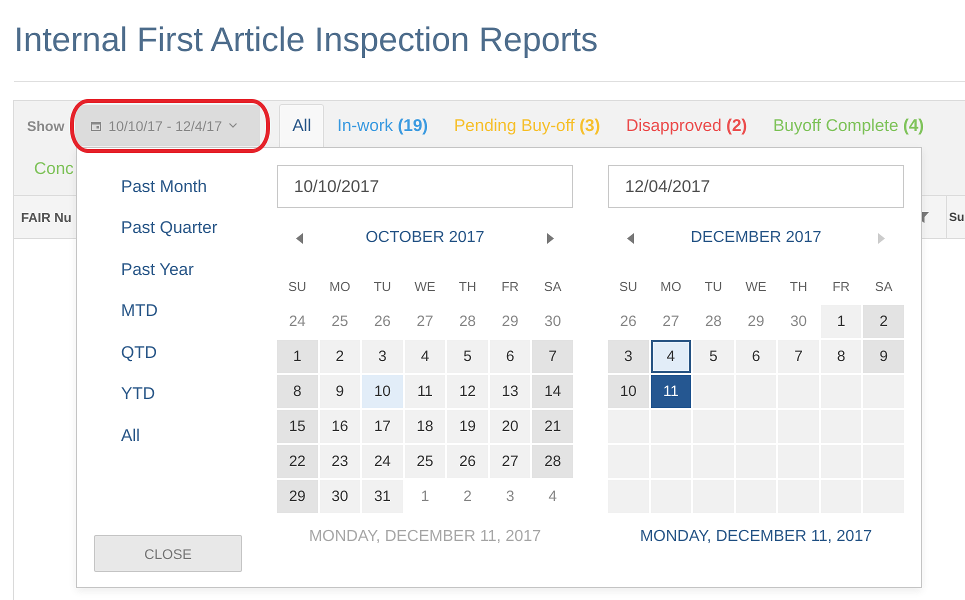 Image resolution: width=965 pixels, height=600 pixels. What do you see at coordinates (168, 553) in the screenshot?
I see `close-button: CLOSE` at bounding box center [168, 553].